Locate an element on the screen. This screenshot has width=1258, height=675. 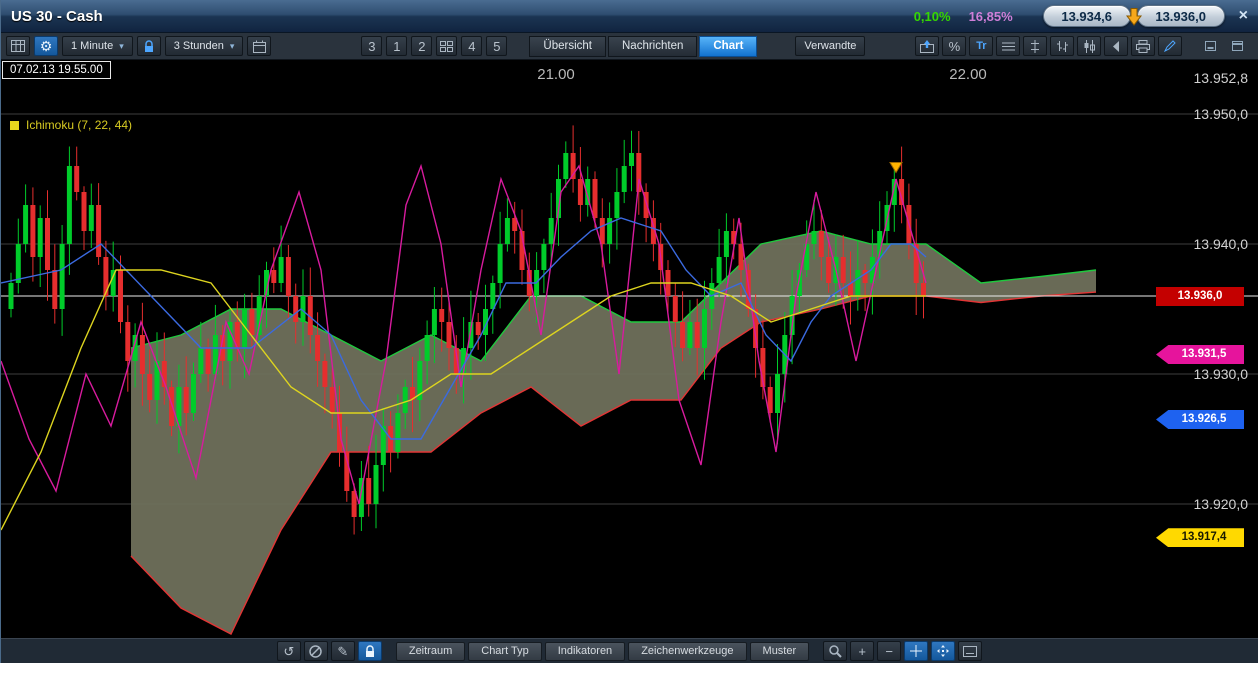
chart-tools-group: % Tr is located at coordinates (1049, 46).